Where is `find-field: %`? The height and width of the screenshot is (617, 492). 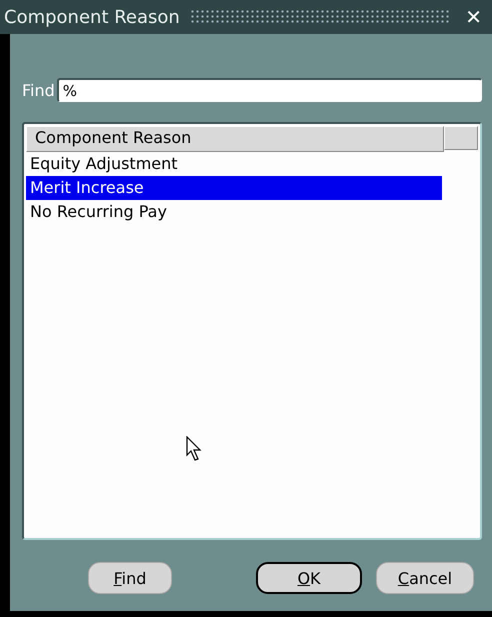
find-field: % is located at coordinates (269, 90).